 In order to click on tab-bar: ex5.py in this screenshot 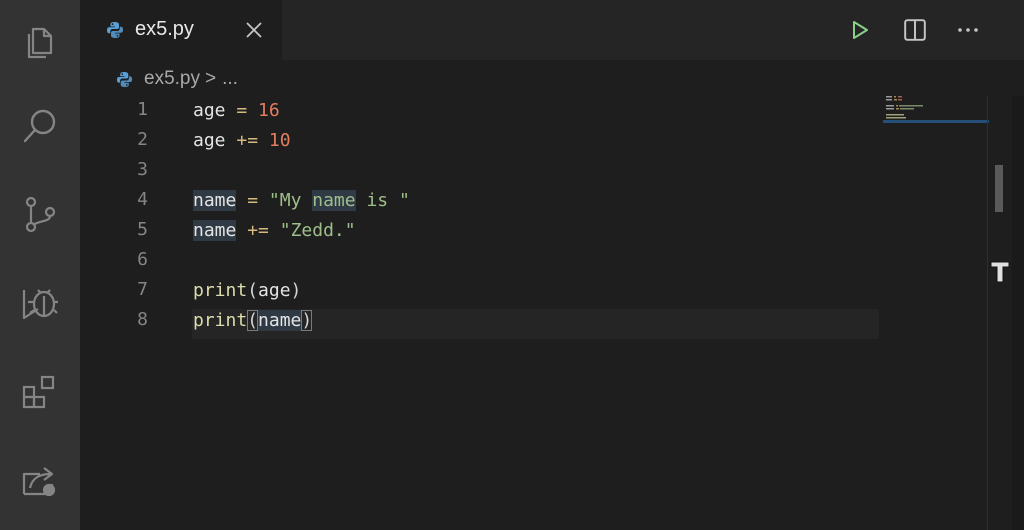, I will do `click(552, 30)`.